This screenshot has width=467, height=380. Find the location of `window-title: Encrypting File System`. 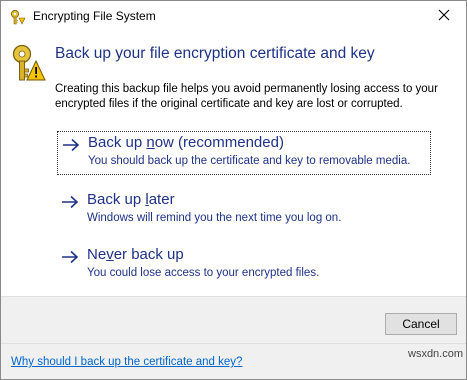

window-title: Encrypting File System is located at coordinates (94, 16).